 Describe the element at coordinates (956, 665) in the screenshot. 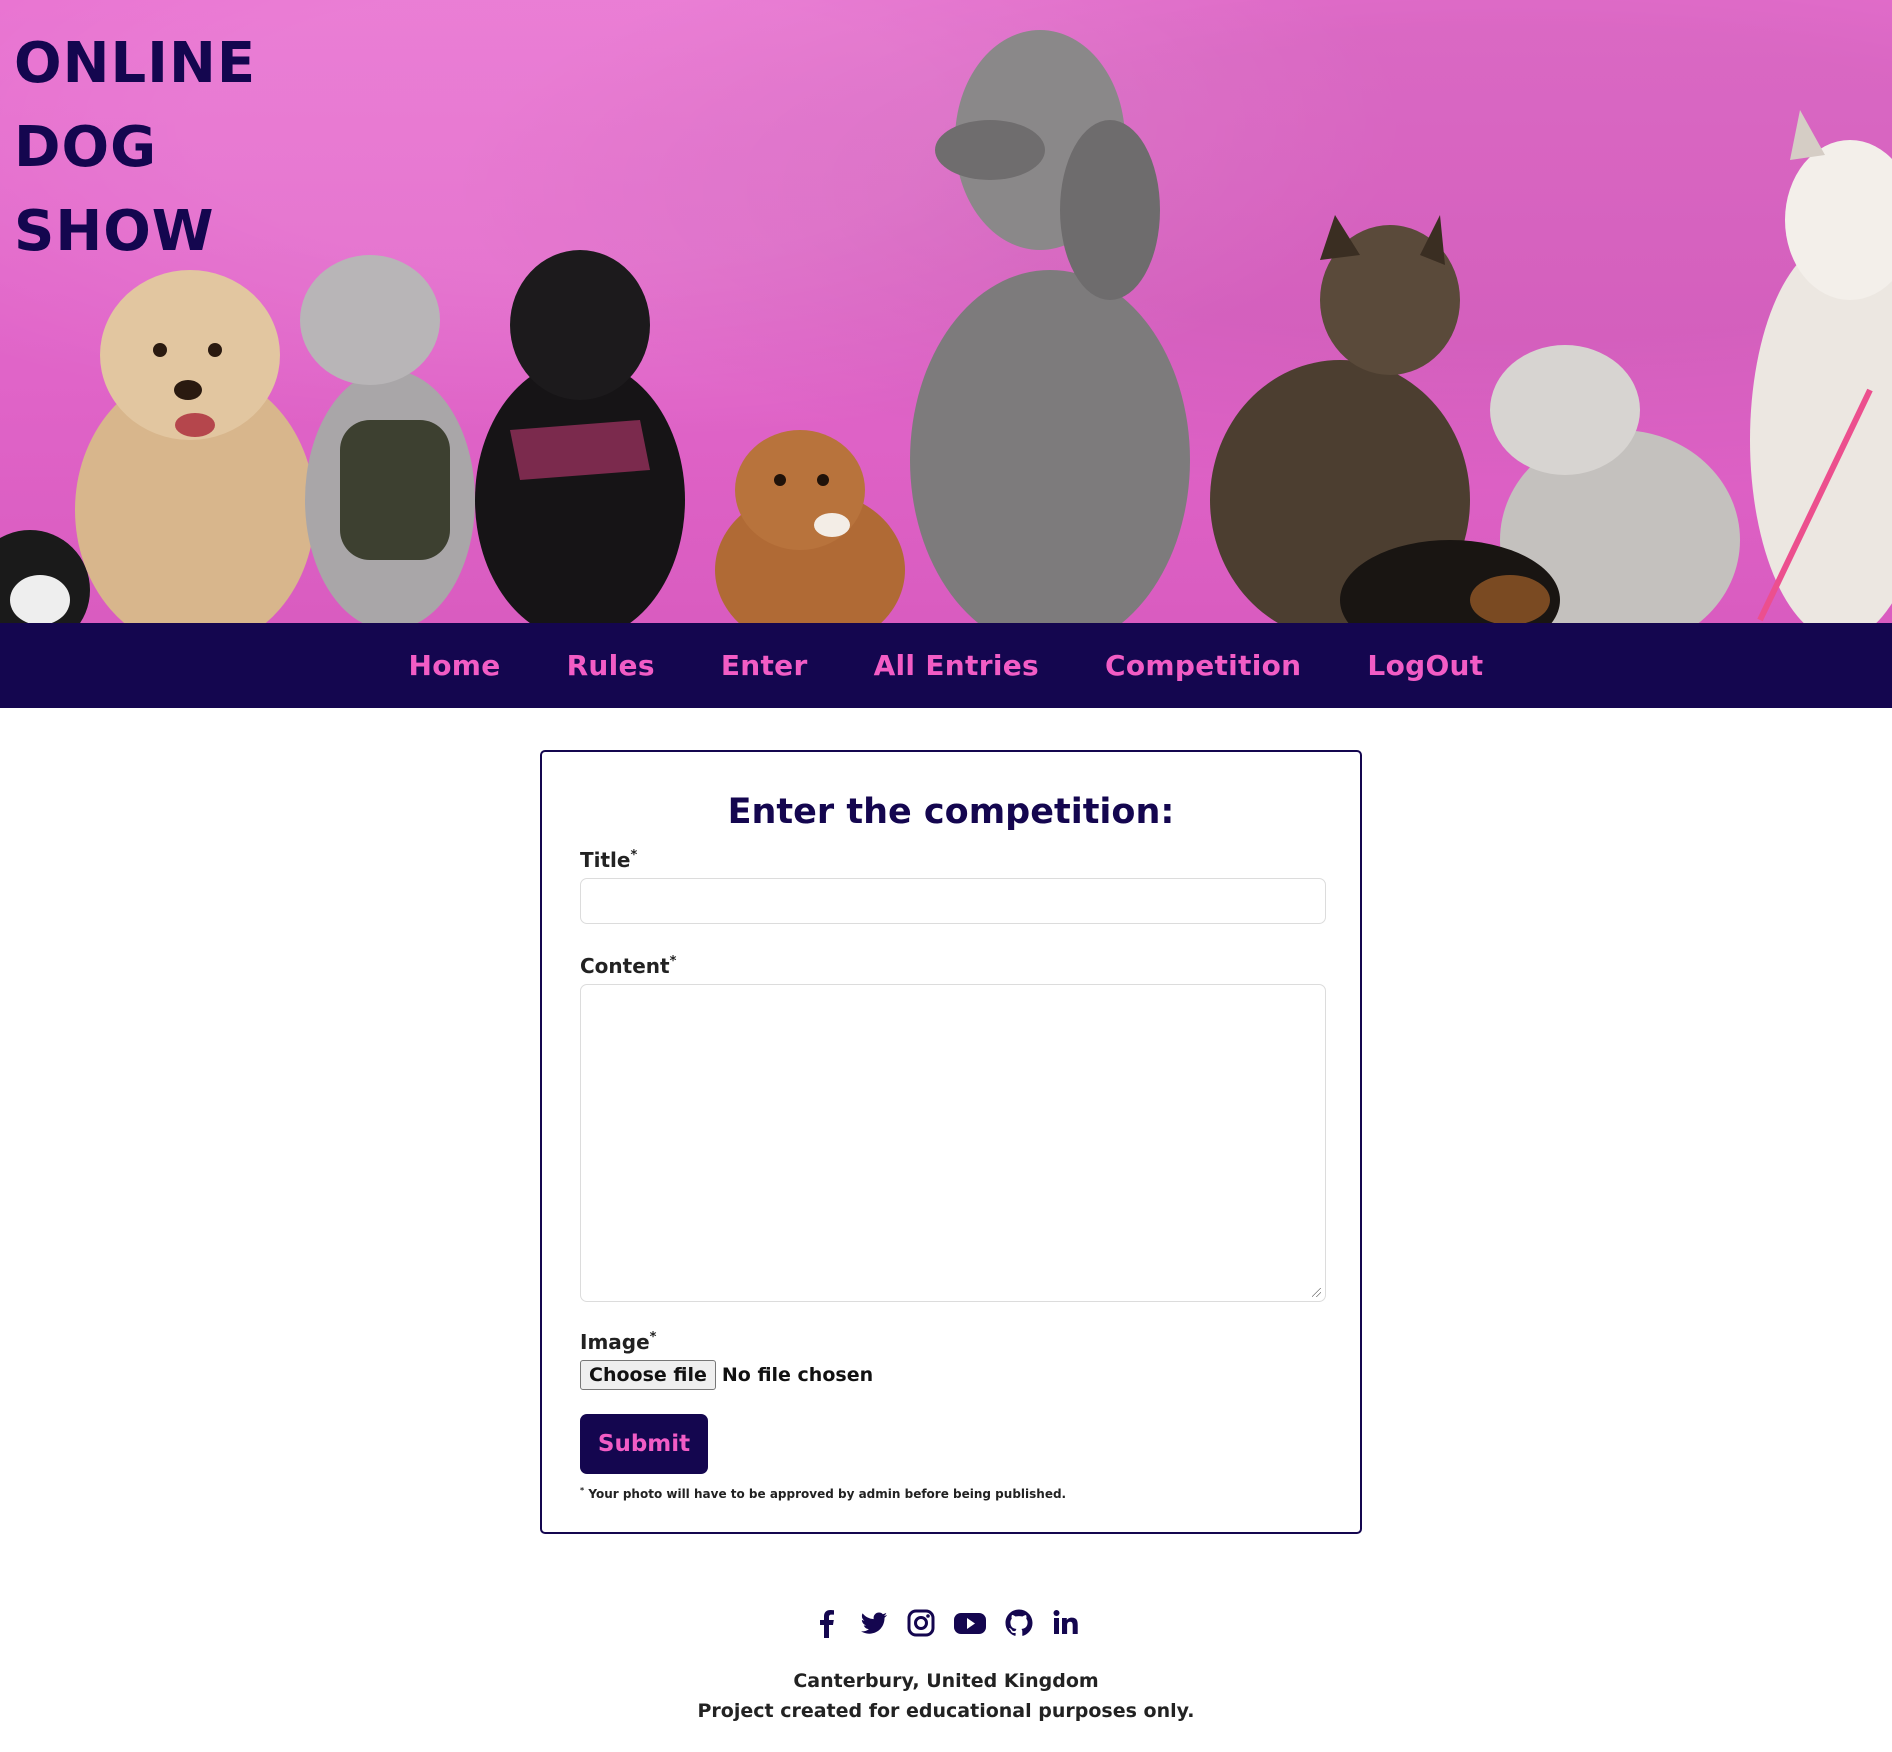

I see `nav-all-entries: All Entries` at that location.